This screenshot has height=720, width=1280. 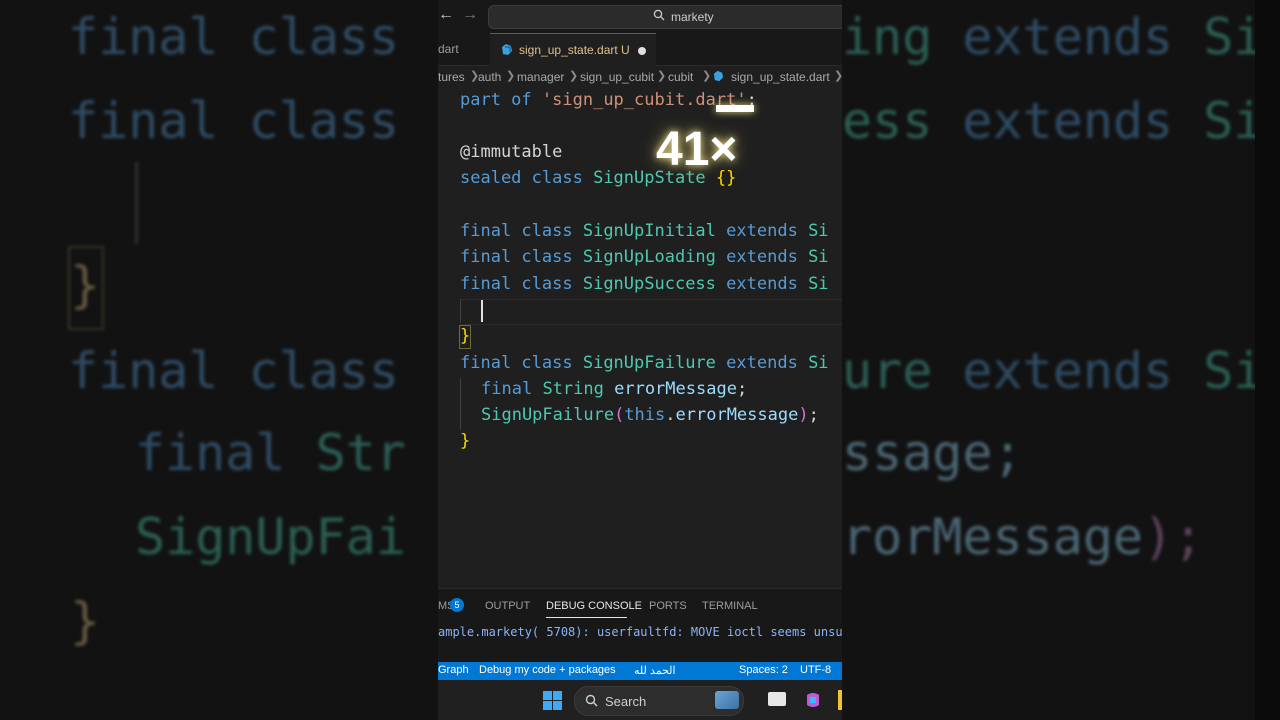 What do you see at coordinates (659, 701) in the screenshot?
I see `taskbar-search: Search` at bounding box center [659, 701].